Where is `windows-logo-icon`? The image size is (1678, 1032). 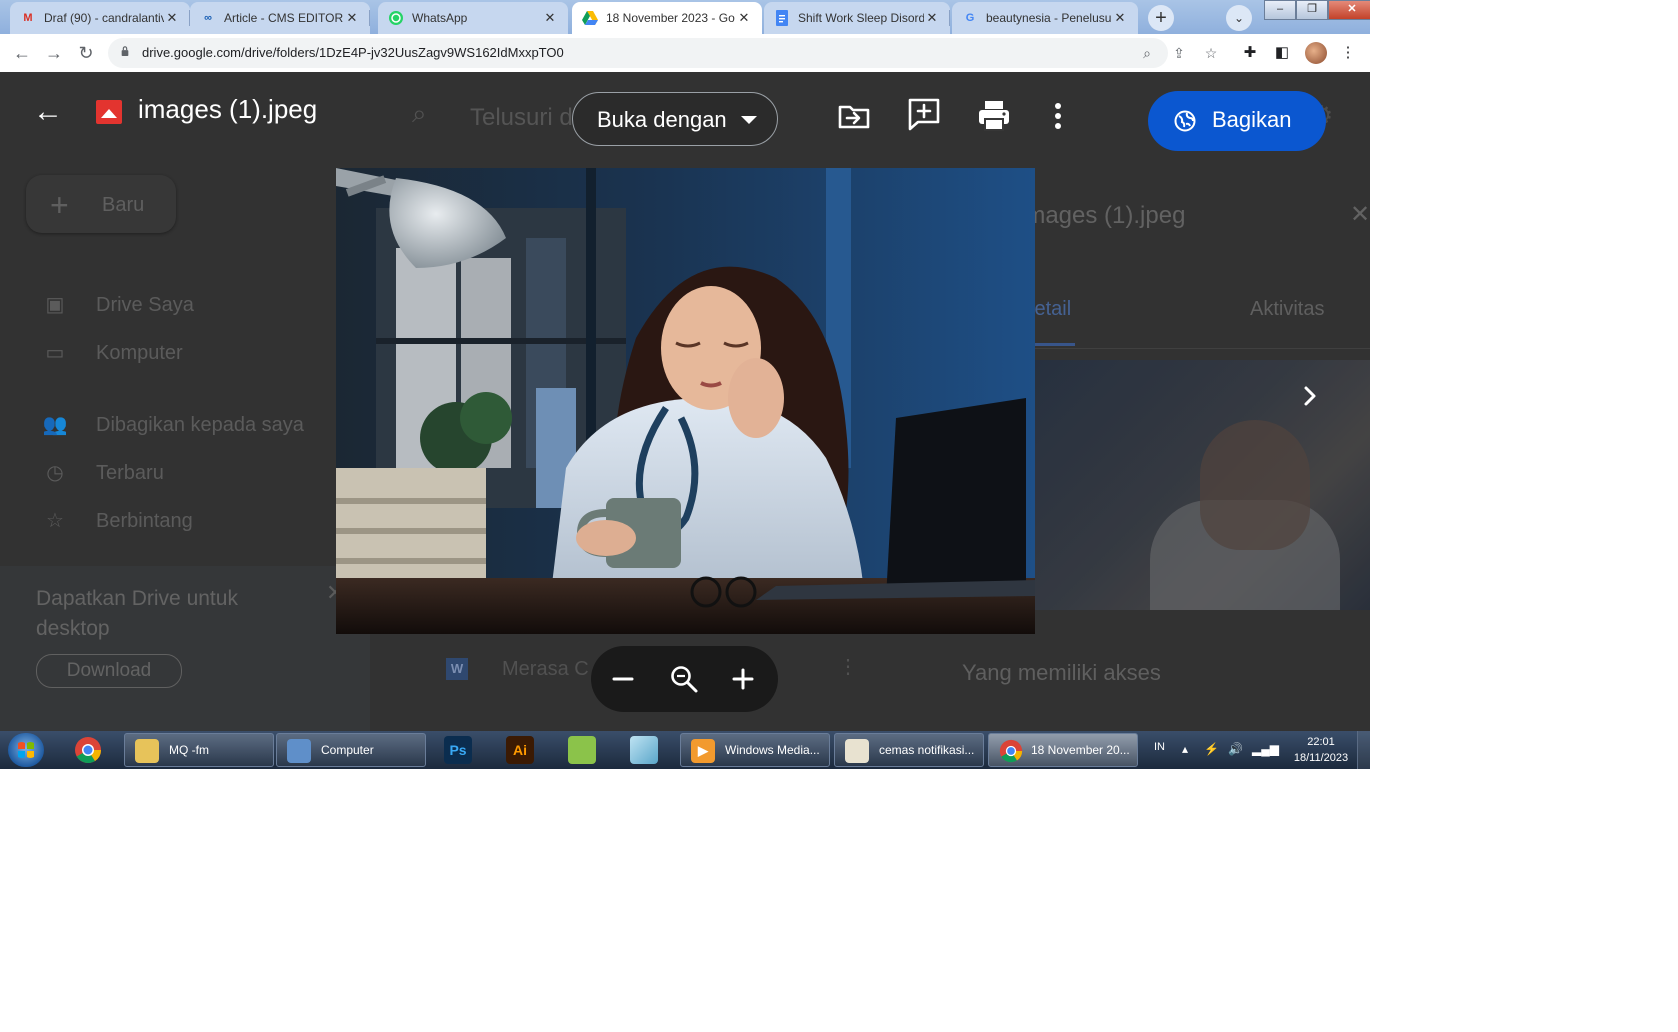 windows-logo-icon is located at coordinates (26, 750).